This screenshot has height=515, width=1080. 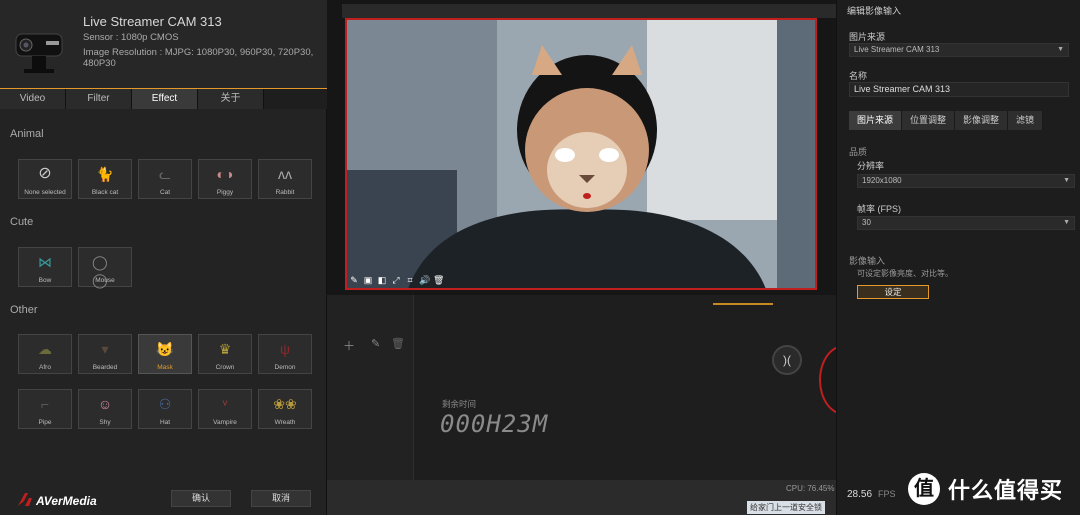 I want to click on panel-tabs: Video Filter Effect 关于, so click(x=163, y=99).